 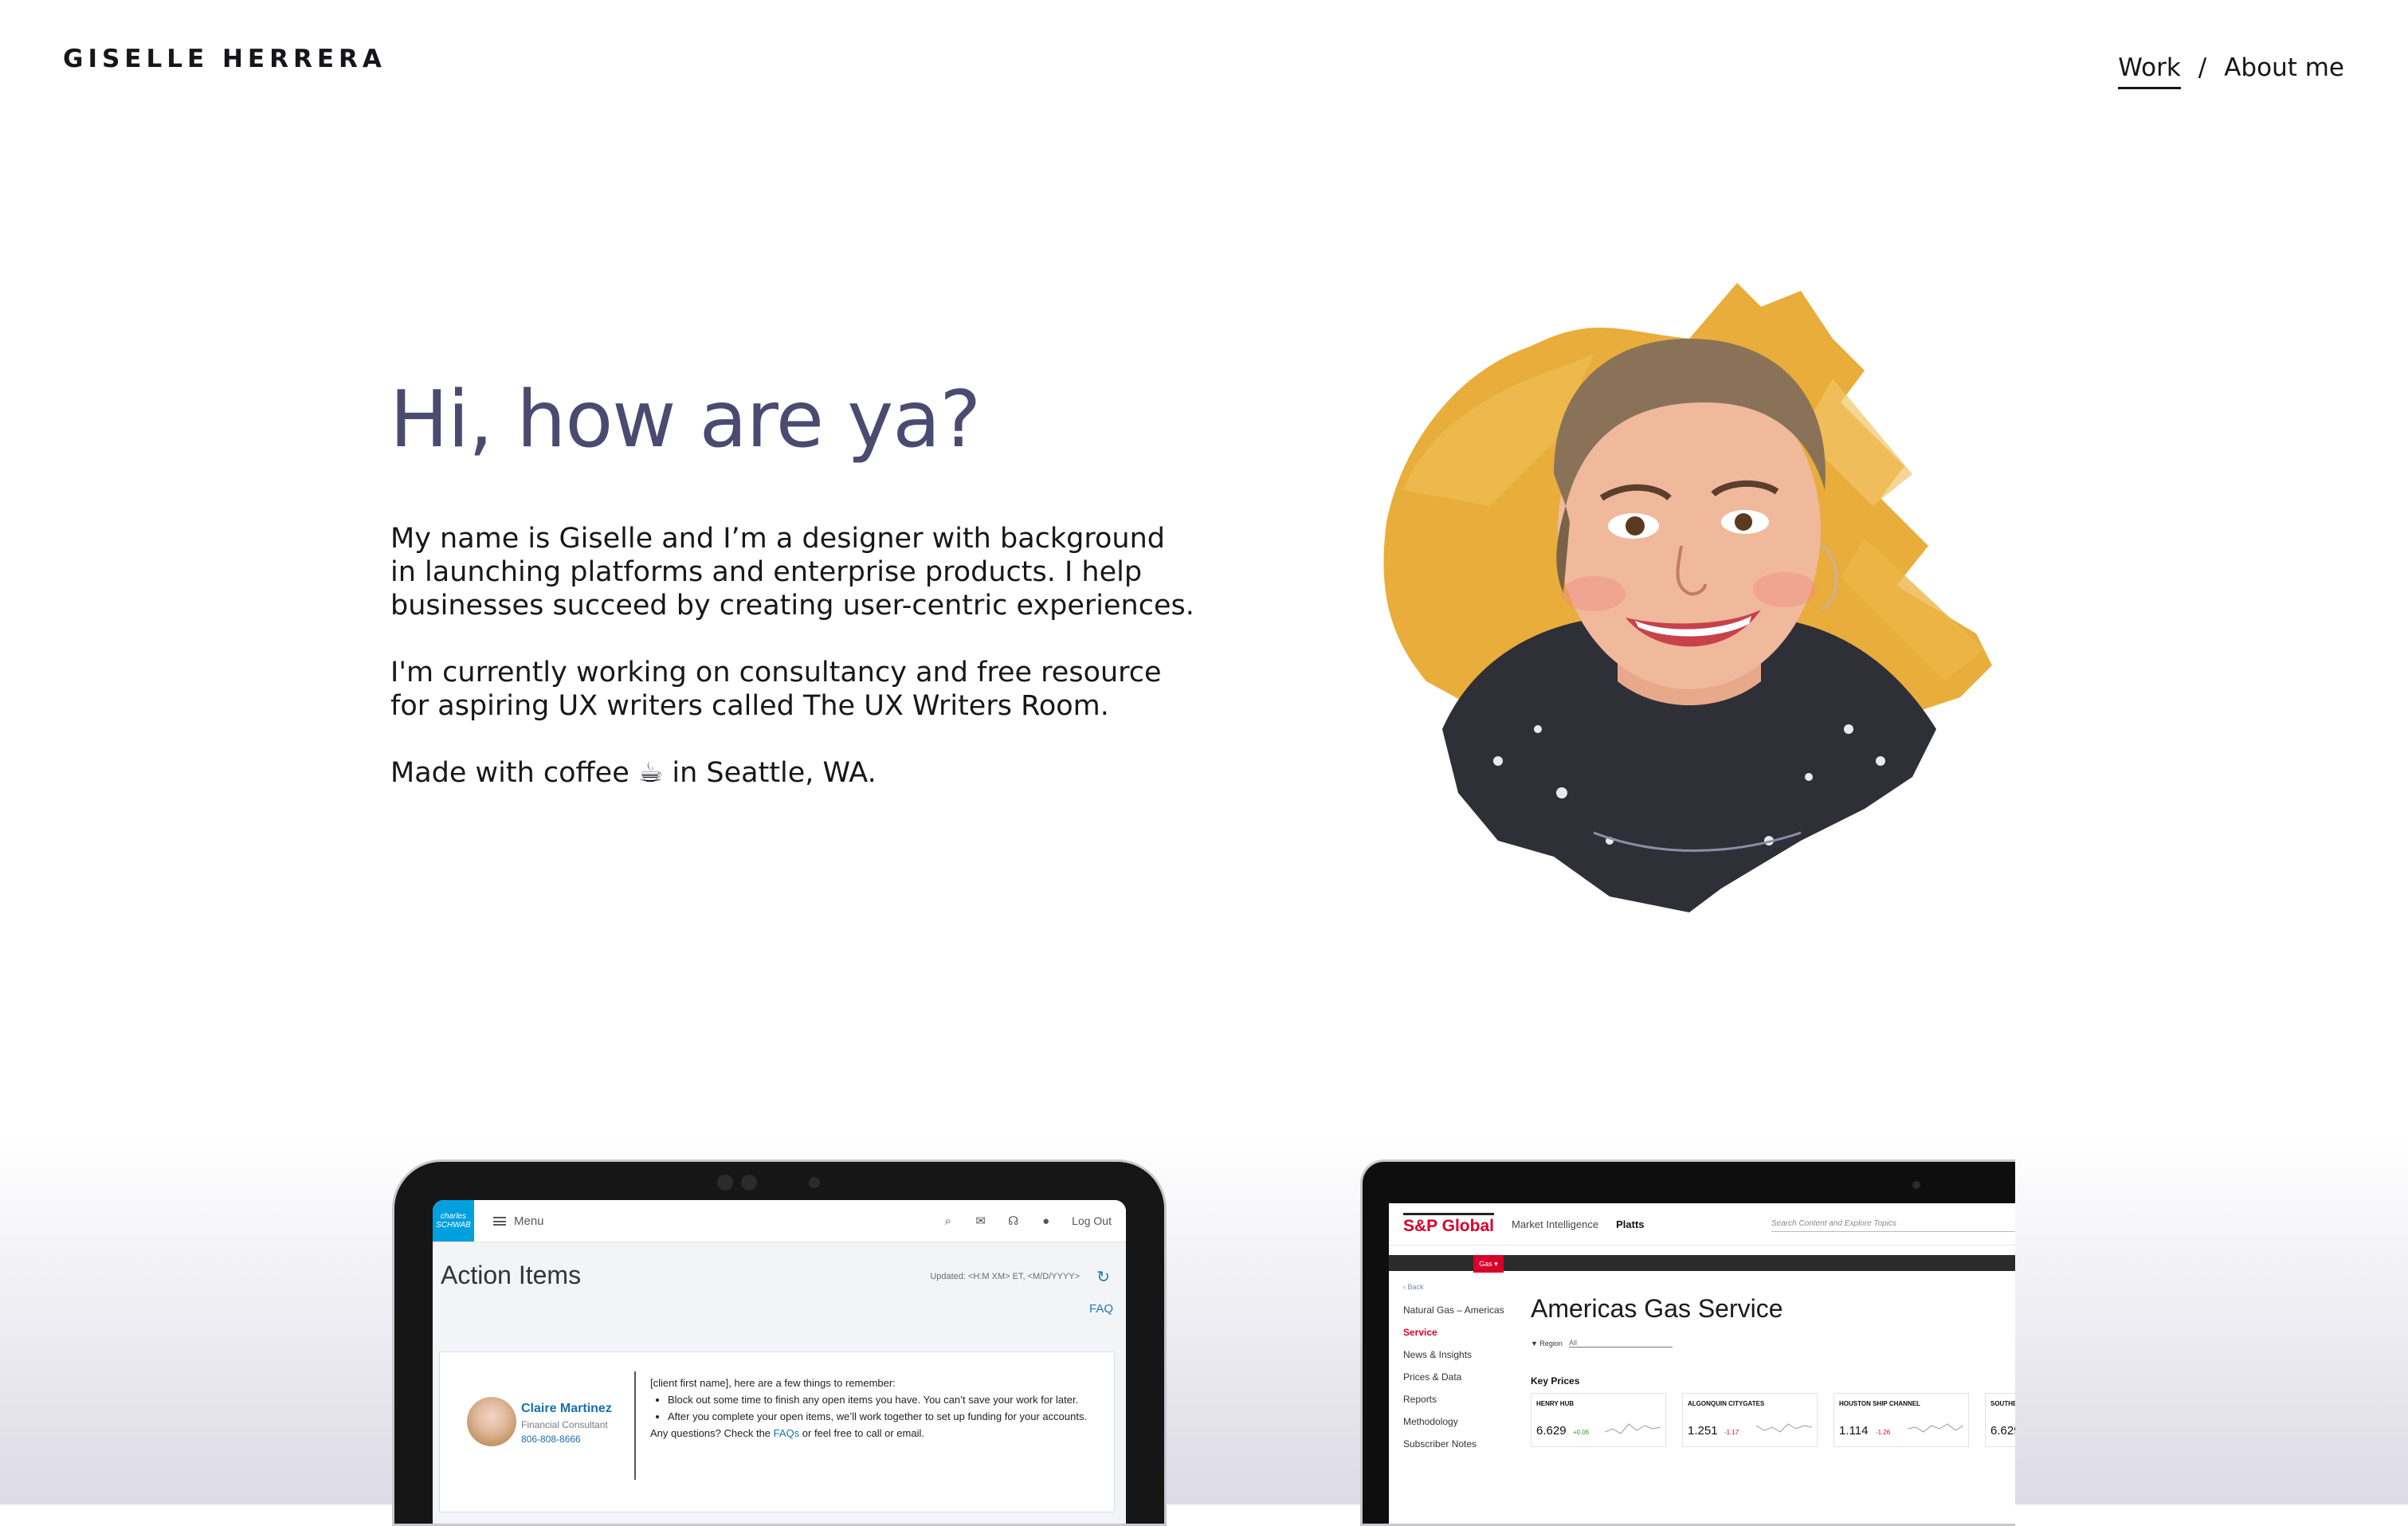 What do you see at coordinates (948, 1221) in the screenshot?
I see `search-icon: ⌕` at bounding box center [948, 1221].